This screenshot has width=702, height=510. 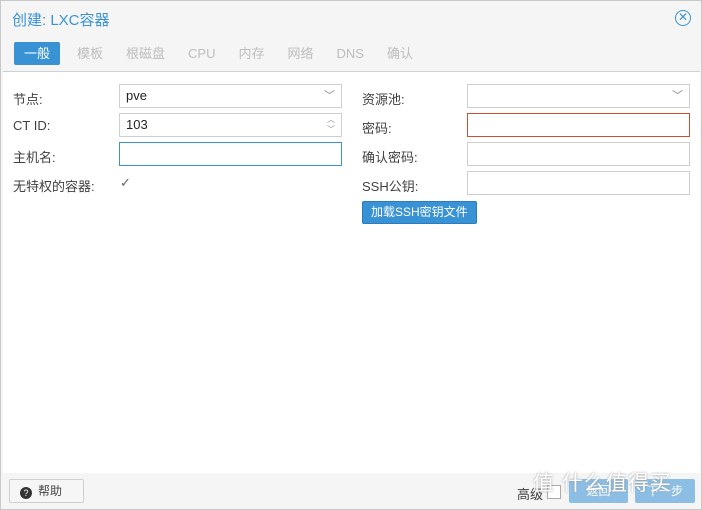 What do you see at coordinates (578, 183) in the screenshot?
I see `ssh-key-input` at bounding box center [578, 183].